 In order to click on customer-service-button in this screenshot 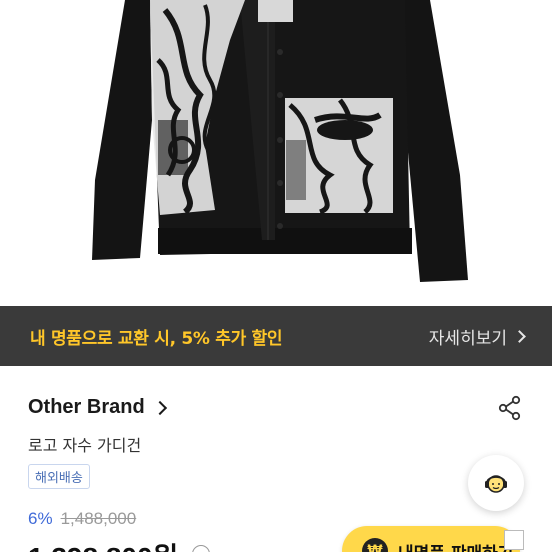, I will do `click(496, 483)`.